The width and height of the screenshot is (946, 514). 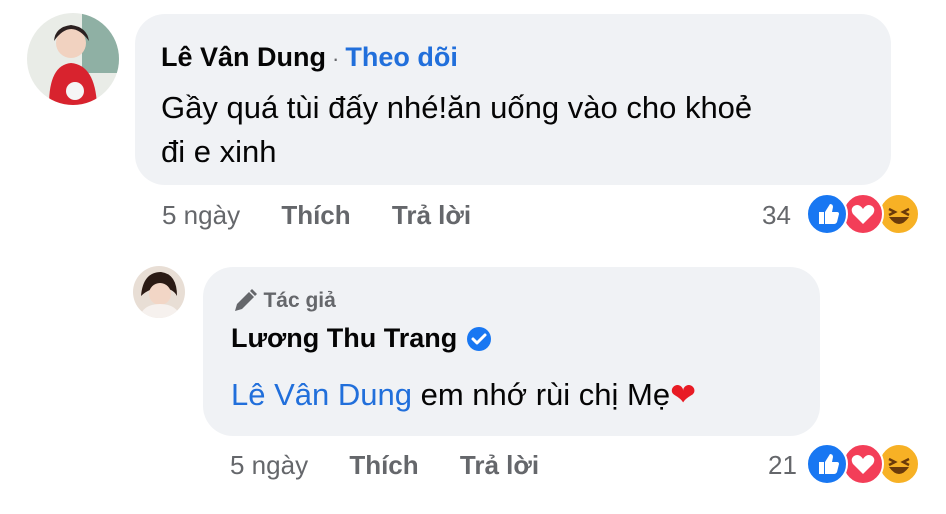 What do you see at coordinates (457, 107) in the screenshot?
I see `comment-text-line-1: Gầy quá tùi đấy nhé!ăn uống vào cho khoẻ` at bounding box center [457, 107].